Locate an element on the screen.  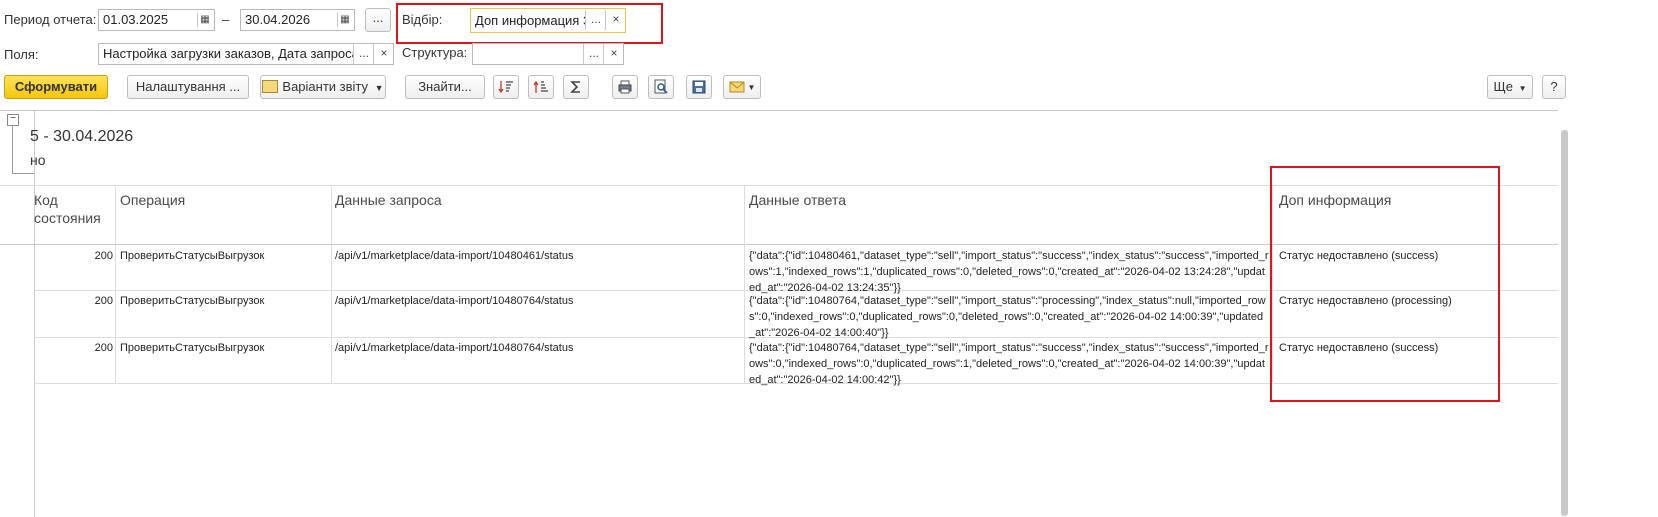
preview-icon is located at coordinates (661, 86).